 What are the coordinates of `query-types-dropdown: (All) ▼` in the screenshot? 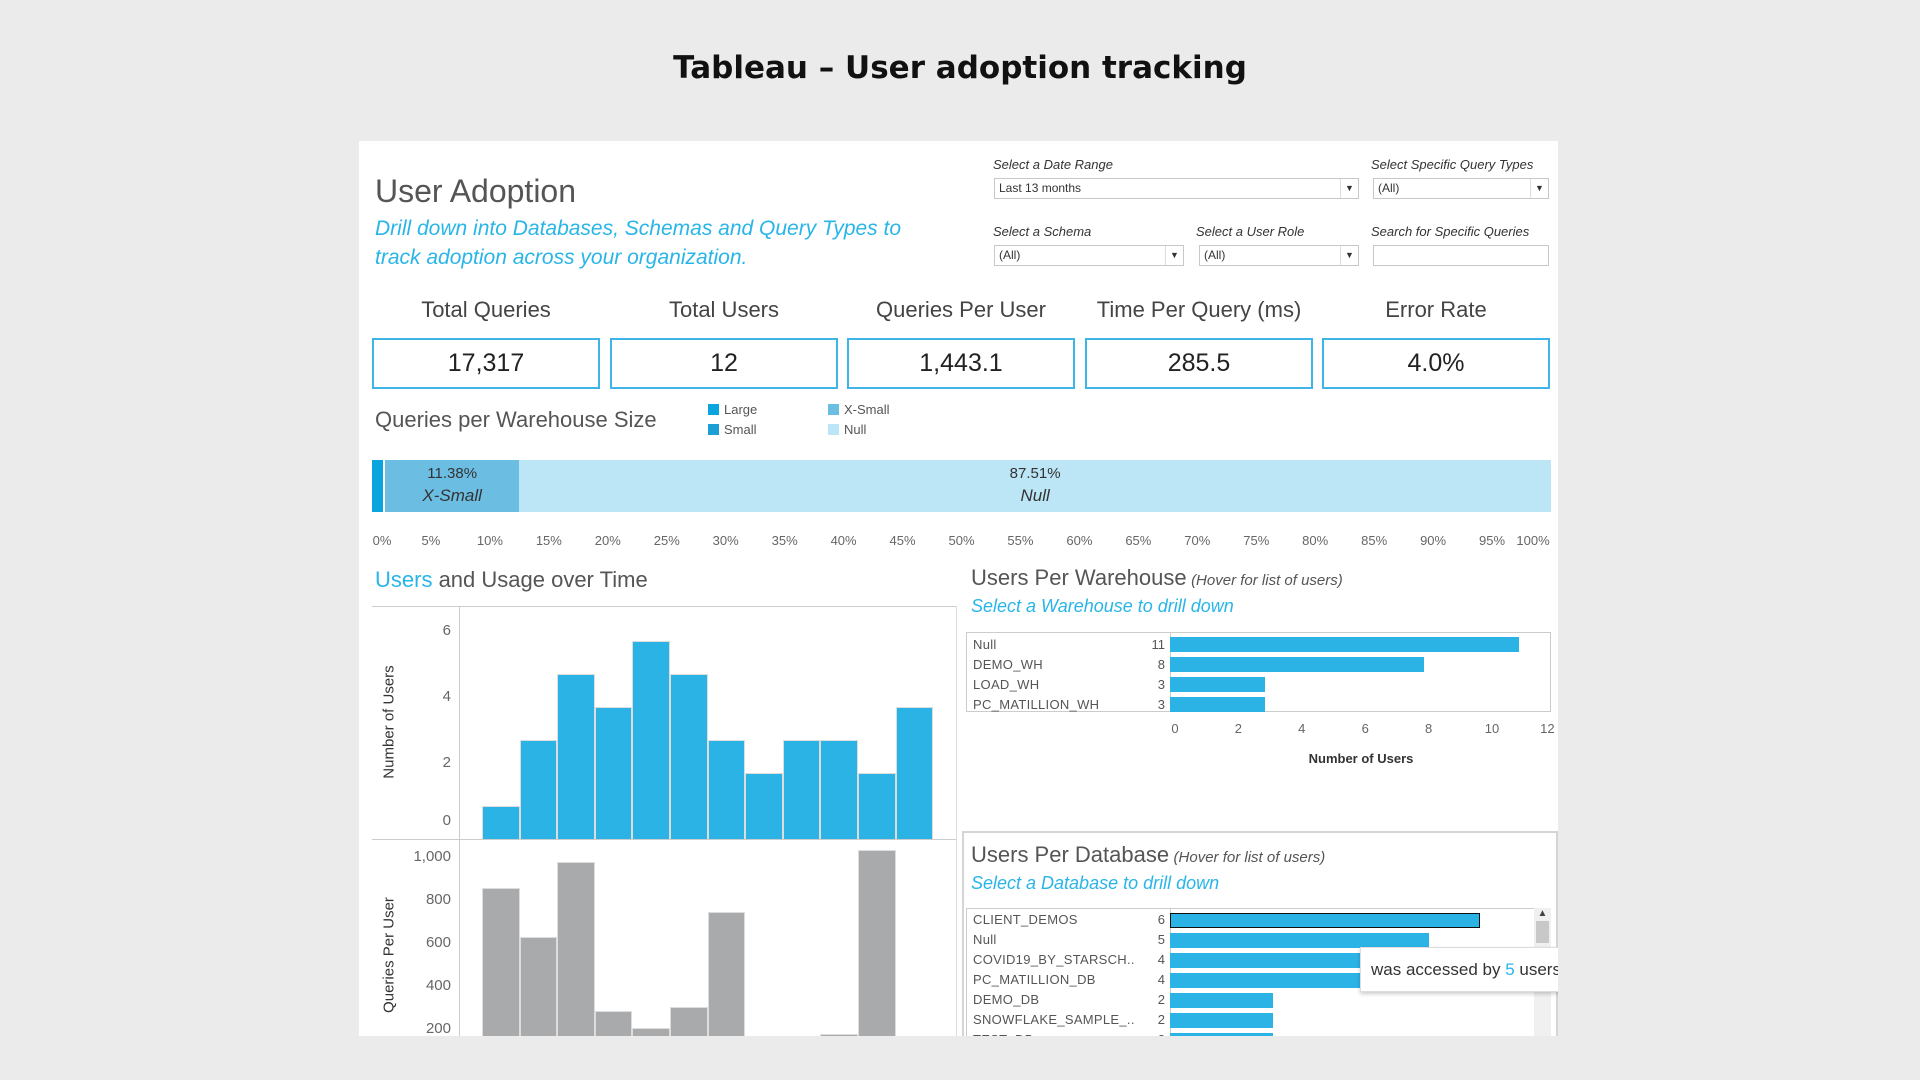 It's located at (1461, 188).